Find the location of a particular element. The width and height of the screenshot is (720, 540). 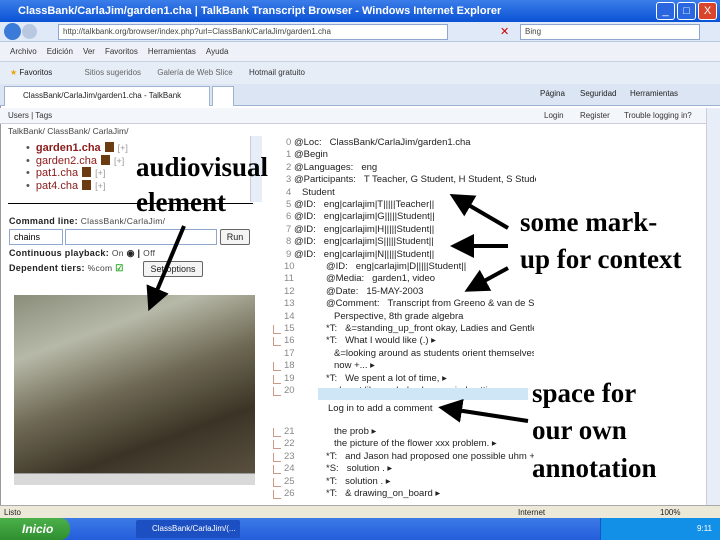

add-comment-link: Log in to add a comment is located at coordinates (380, 408).